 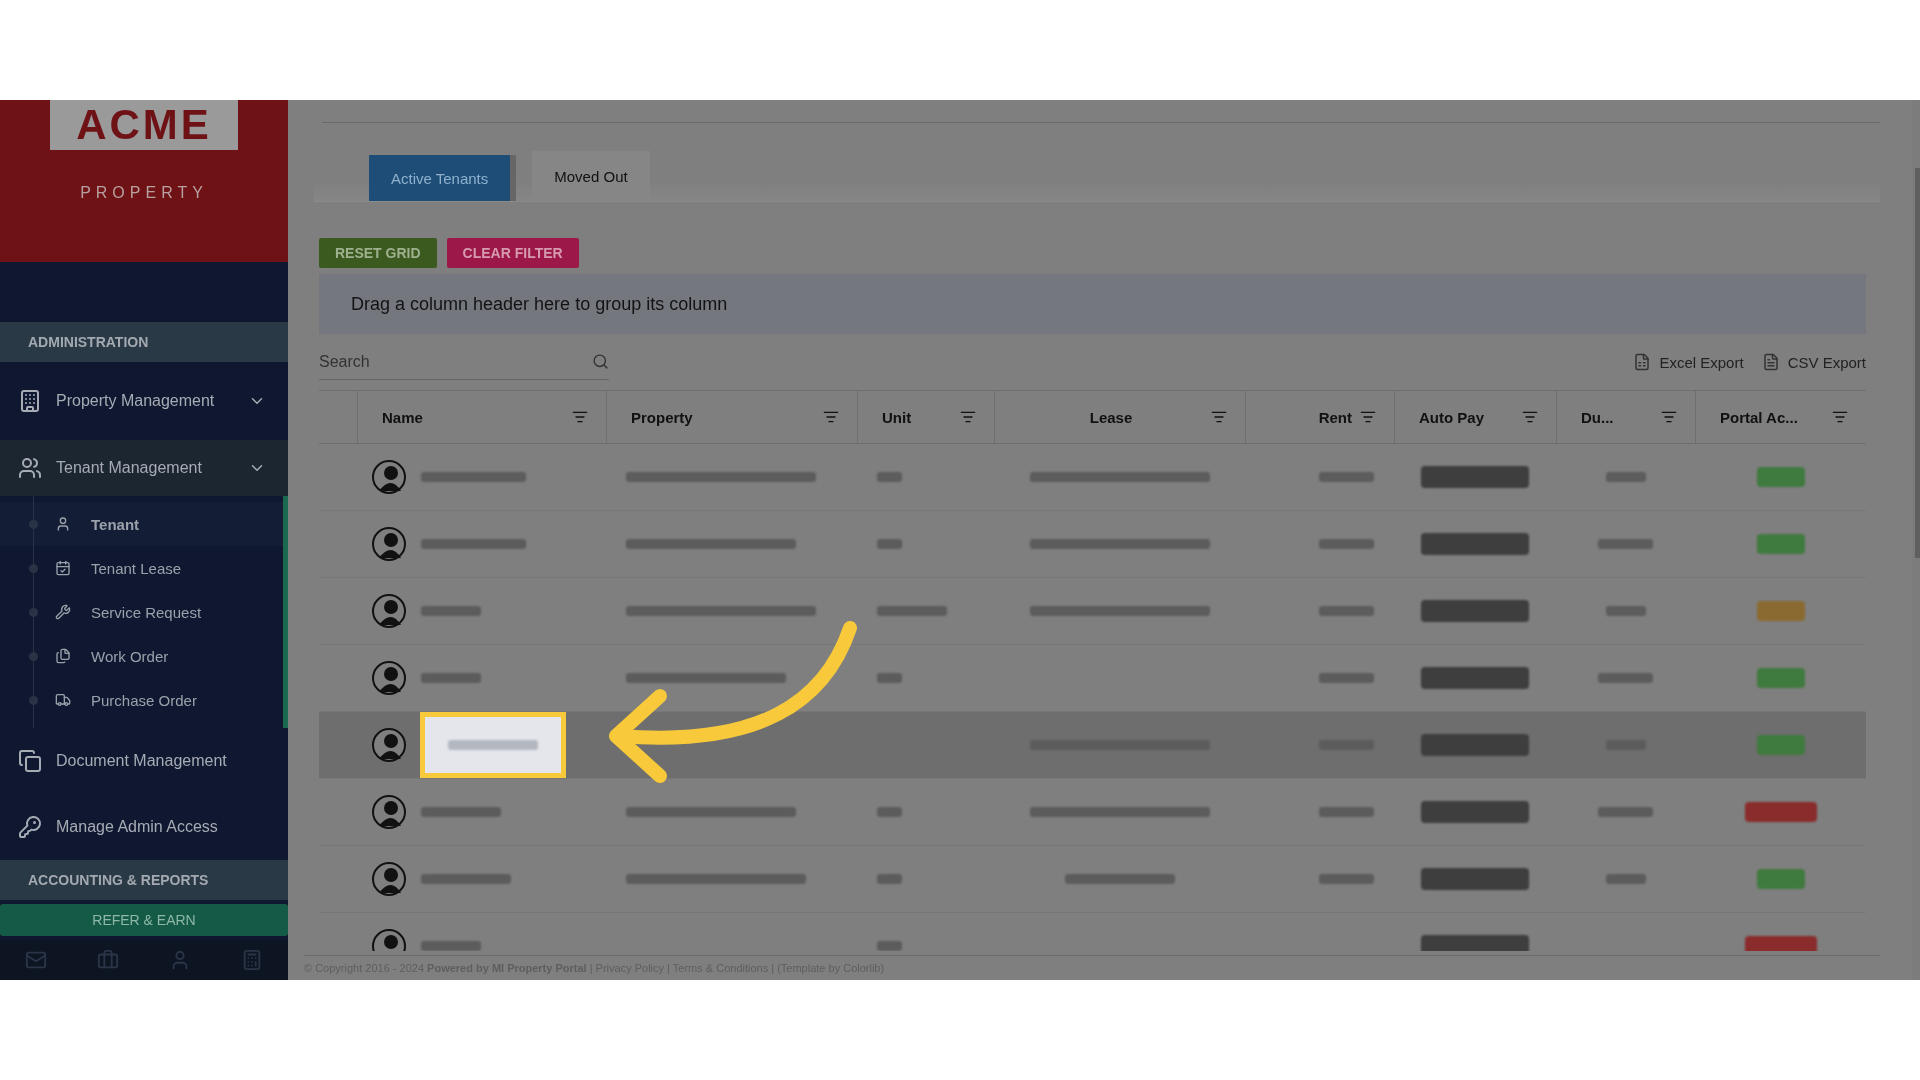 I want to click on wrench-icon, so click(x=63, y=612).